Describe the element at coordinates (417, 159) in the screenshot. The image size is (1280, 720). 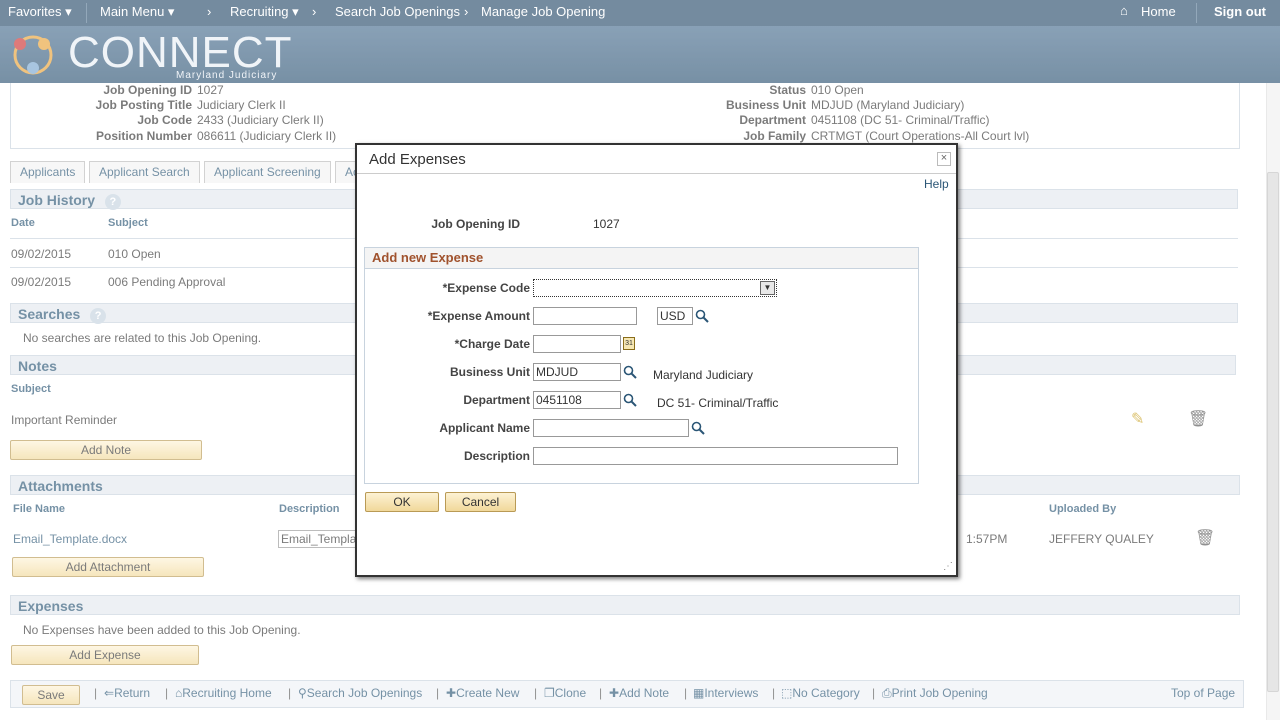
I see `modal-title: Add Expenses` at that location.